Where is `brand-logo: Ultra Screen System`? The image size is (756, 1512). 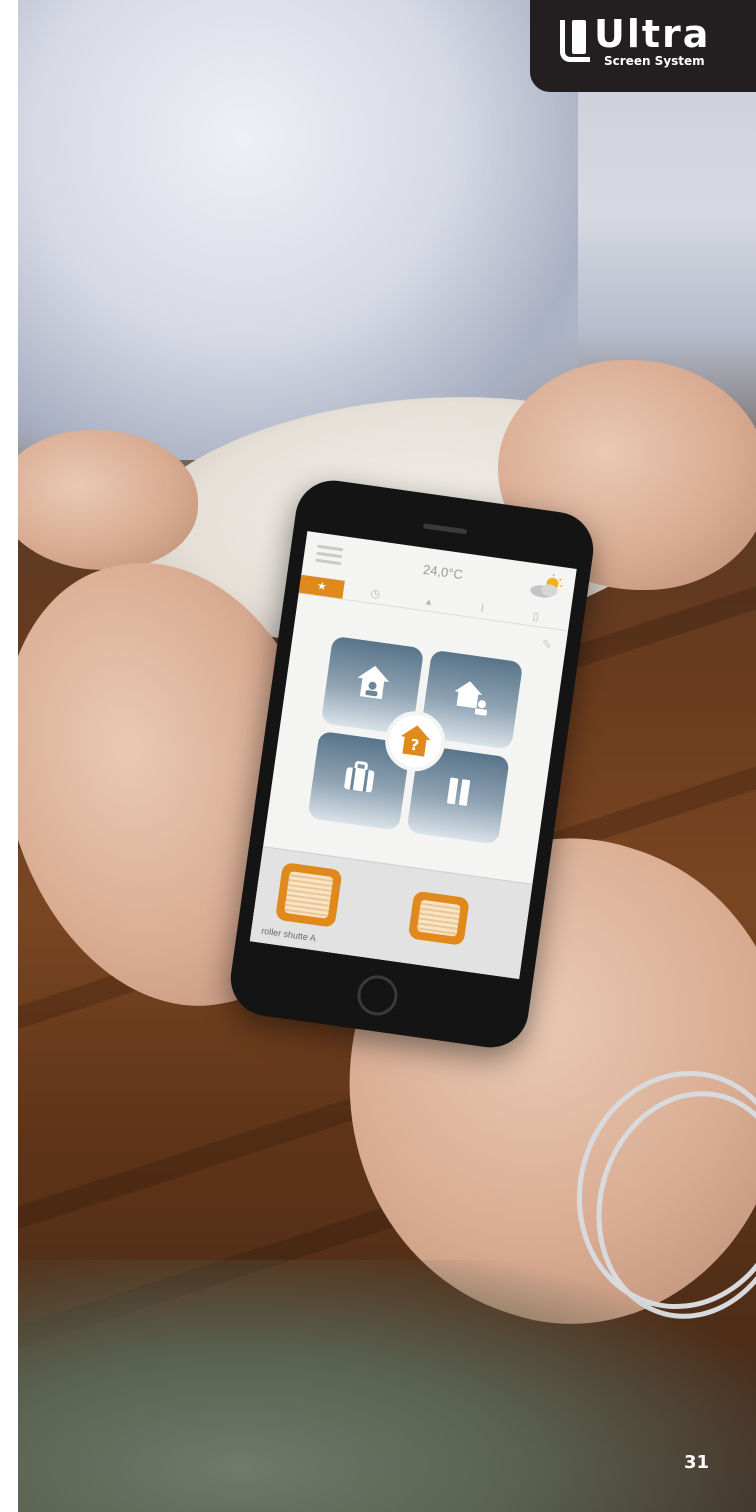 brand-logo: Ultra Screen System is located at coordinates (643, 46).